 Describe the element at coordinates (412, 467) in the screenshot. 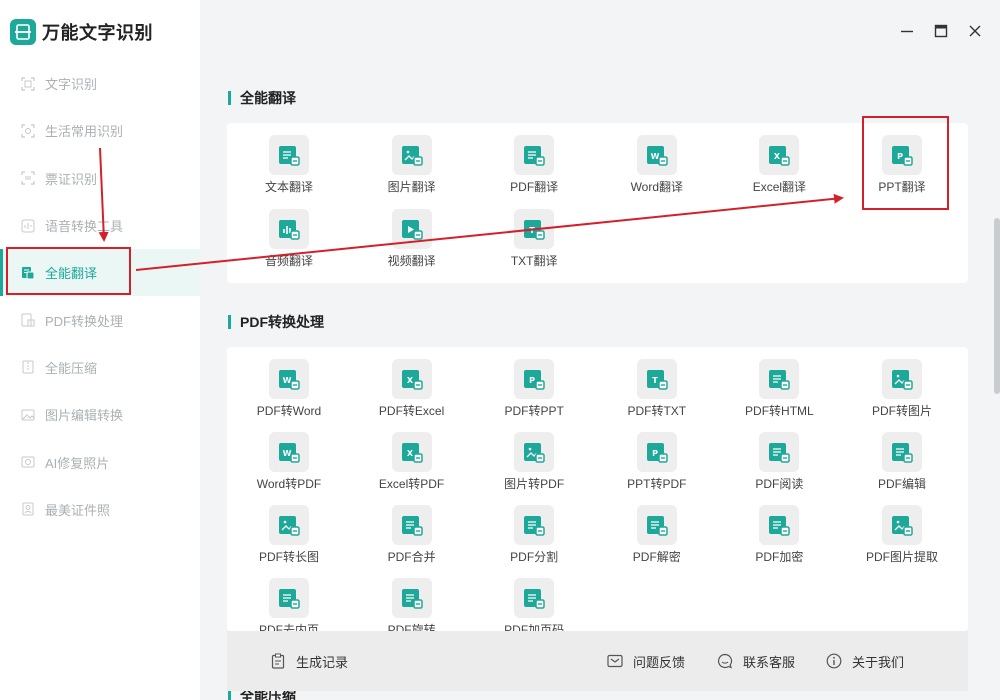

I see `tool-tile-excel-to-pdf: X Excel转PDF` at that location.